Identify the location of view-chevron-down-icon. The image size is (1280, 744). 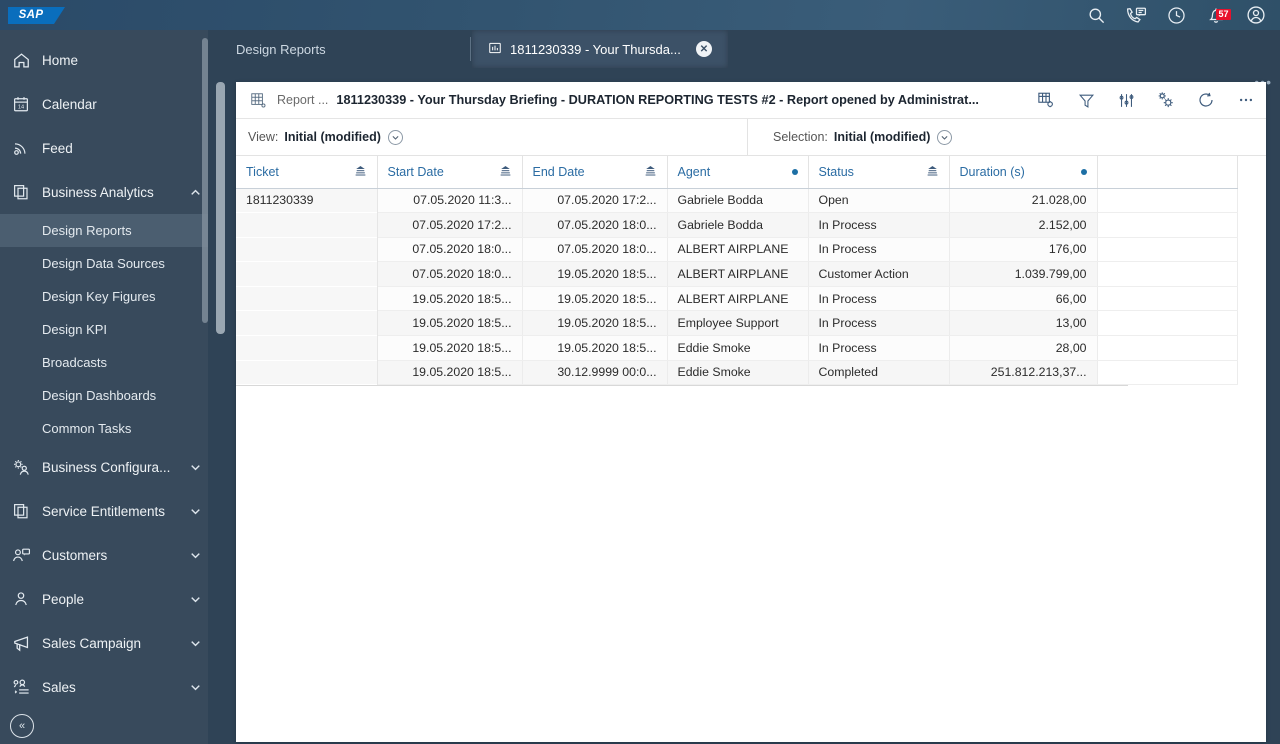
(395, 137).